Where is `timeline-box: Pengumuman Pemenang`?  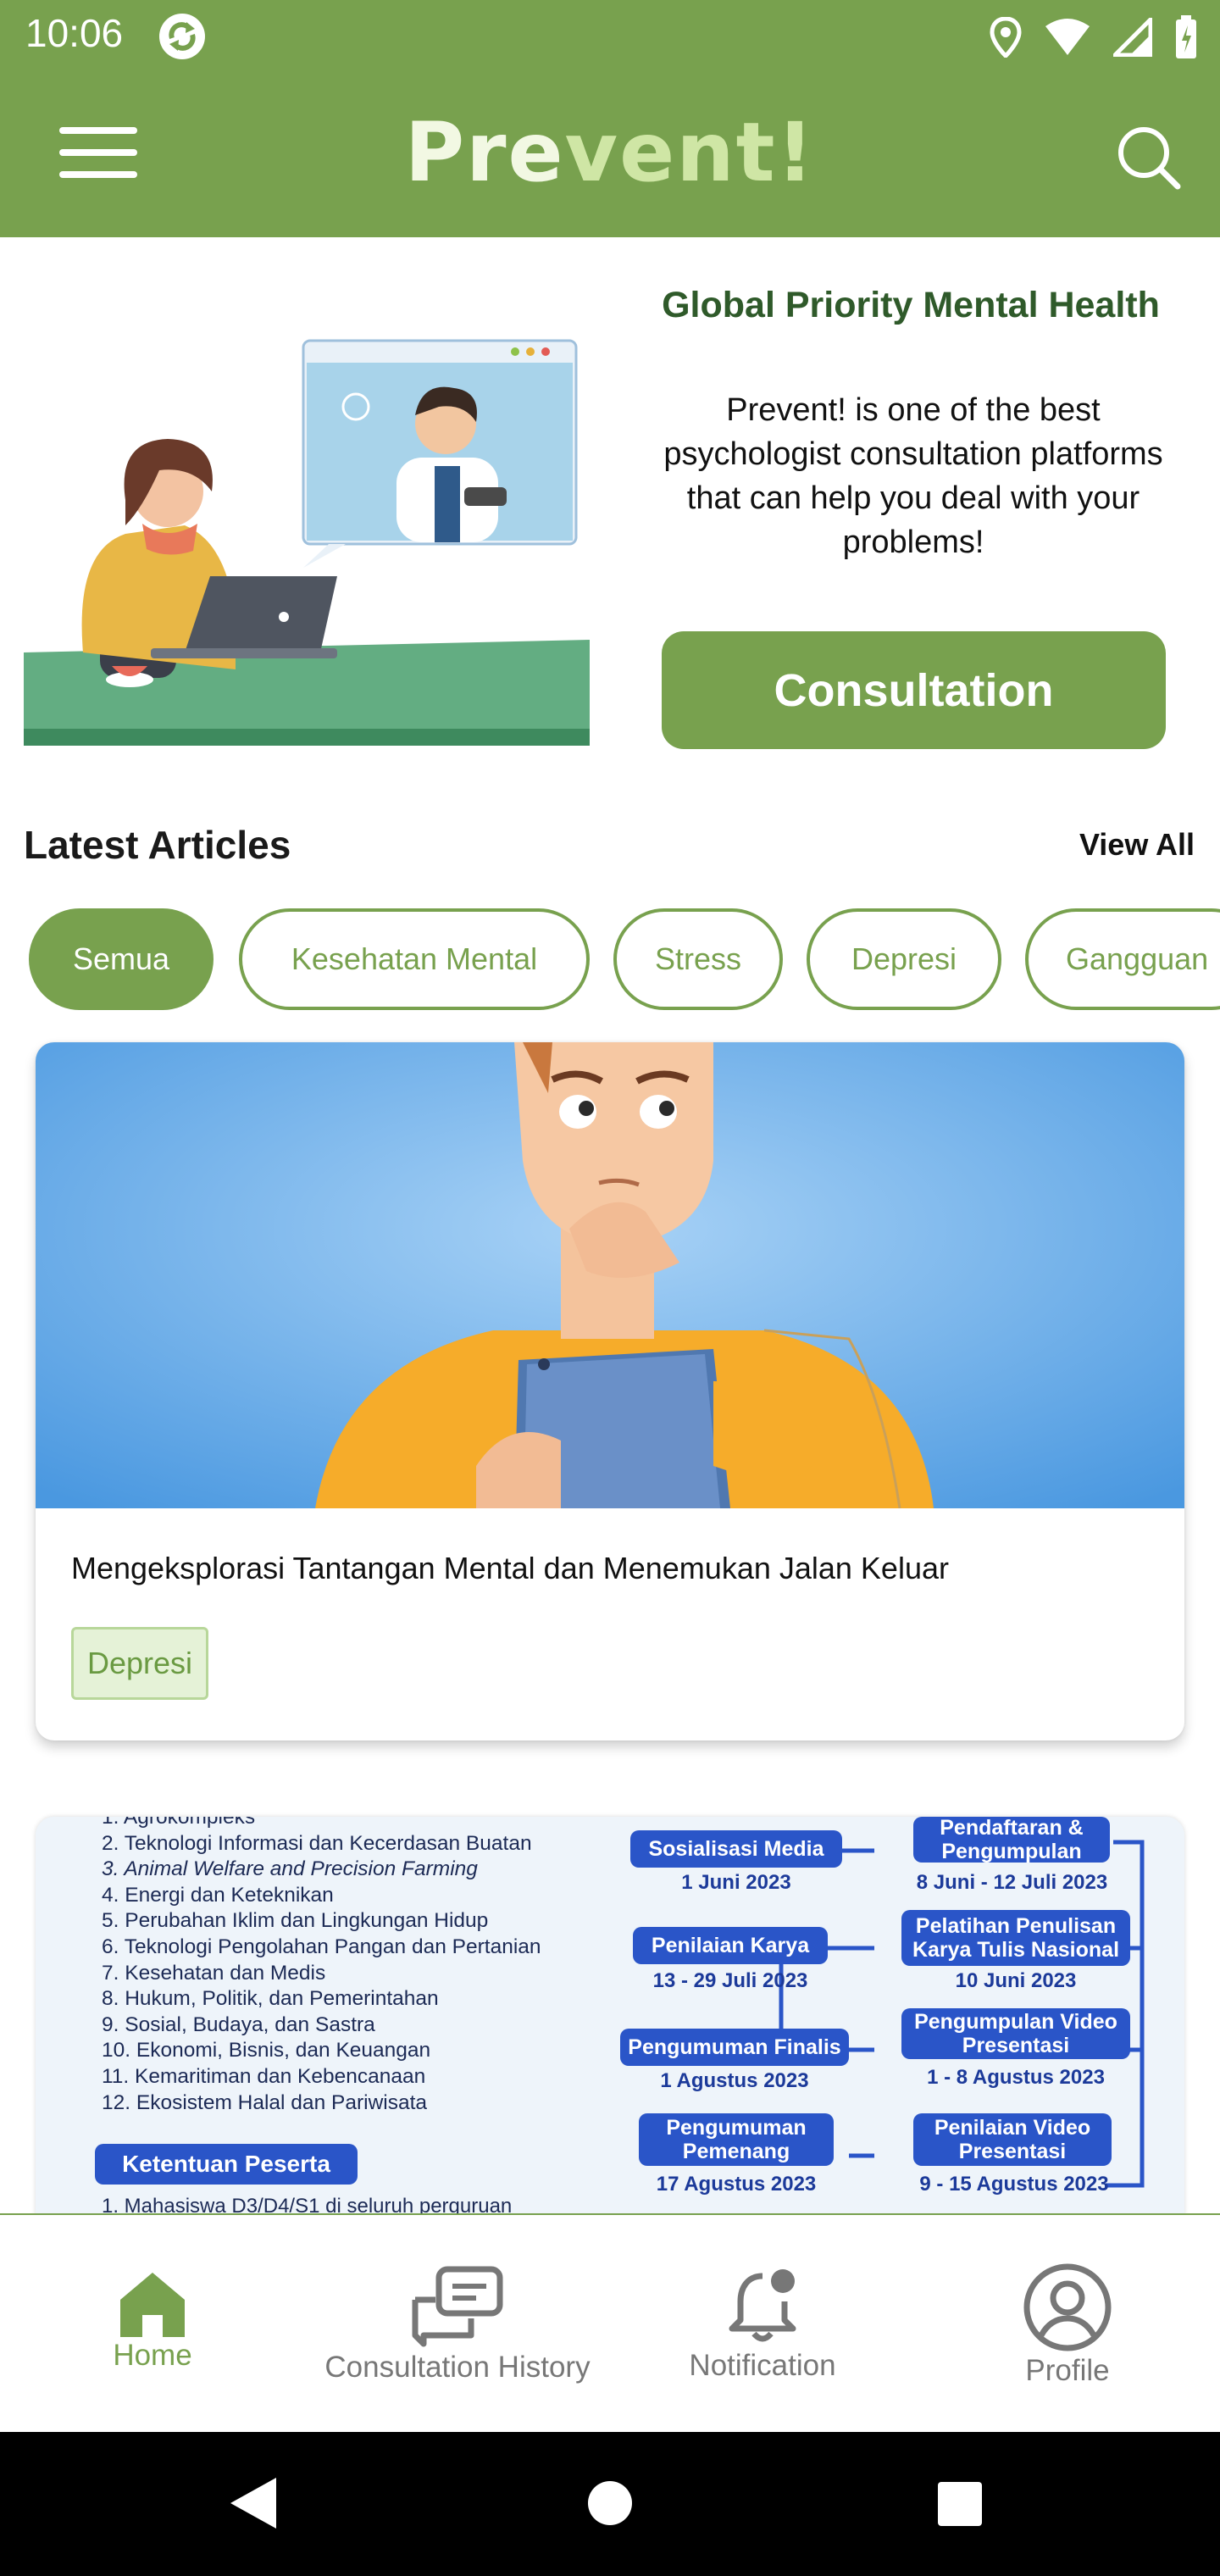
timeline-box: Pengumuman Pemenang is located at coordinates (736, 2139).